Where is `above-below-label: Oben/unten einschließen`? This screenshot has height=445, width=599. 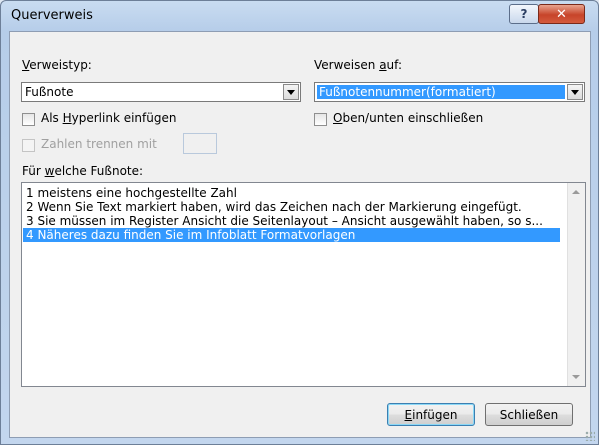
above-below-label: Oben/unten einschließen is located at coordinates (408, 118).